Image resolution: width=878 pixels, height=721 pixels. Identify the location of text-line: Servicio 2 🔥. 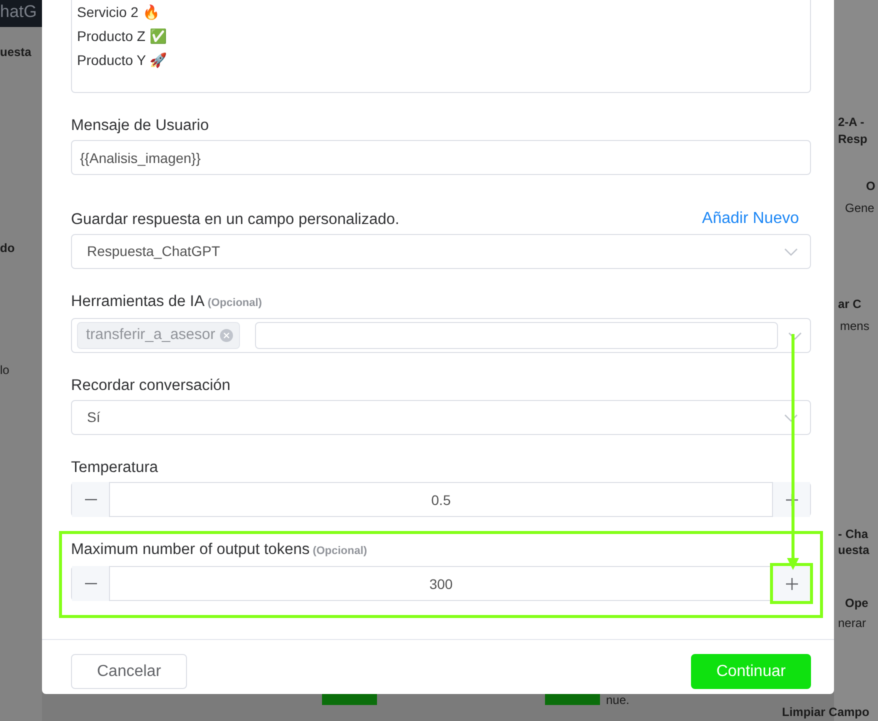
(118, 12).